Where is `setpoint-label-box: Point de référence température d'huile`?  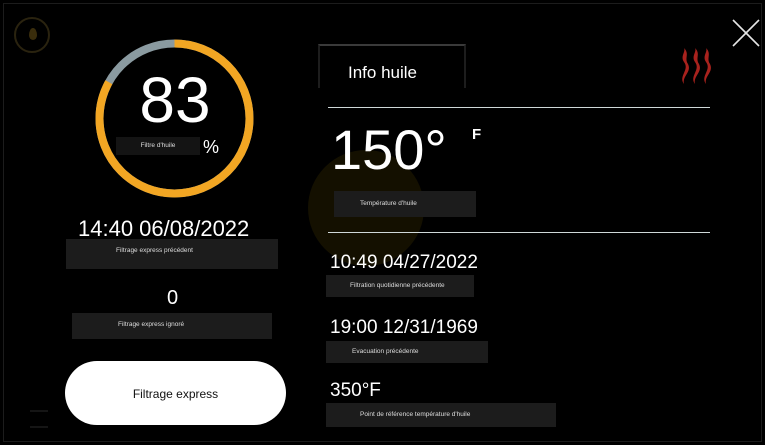
setpoint-label-box: Point de référence température d'huile is located at coordinates (441, 415).